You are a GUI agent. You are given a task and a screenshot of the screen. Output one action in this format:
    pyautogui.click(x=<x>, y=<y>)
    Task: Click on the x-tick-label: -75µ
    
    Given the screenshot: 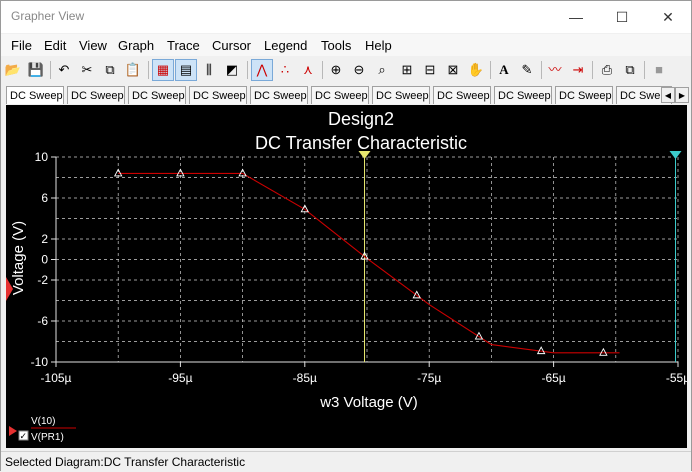 What is the action you would take?
    pyautogui.click(x=429, y=378)
    